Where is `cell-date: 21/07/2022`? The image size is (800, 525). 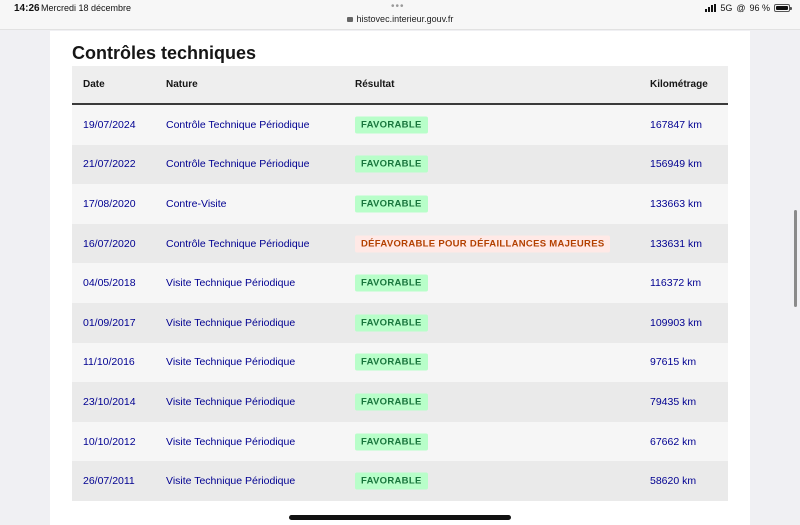
cell-date: 21/07/2022 is located at coordinates (109, 164).